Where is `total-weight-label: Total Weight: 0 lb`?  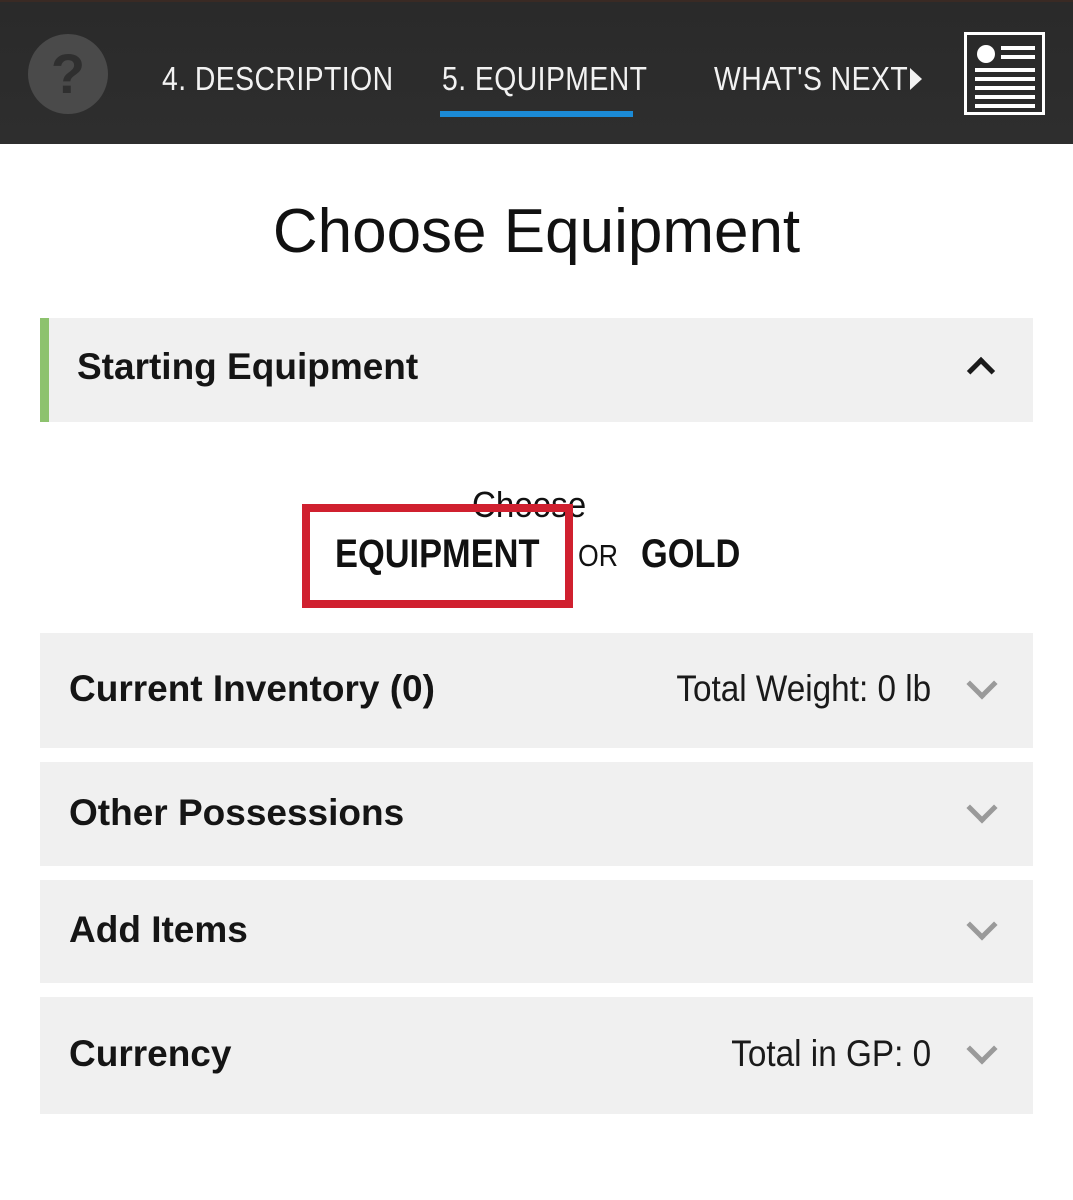
total-weight-label: Total Weight: 0 lb is located at coordinates (803, 688).